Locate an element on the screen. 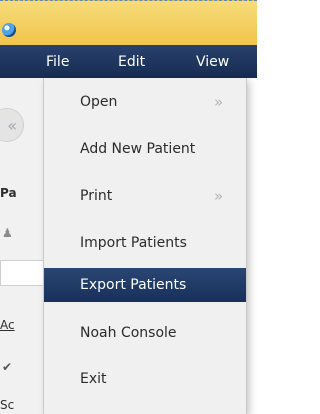 Image resolution: width=320 pixels, height=414 pixels. panel-link-fragment: Ac is located at coordinates (7, 325).